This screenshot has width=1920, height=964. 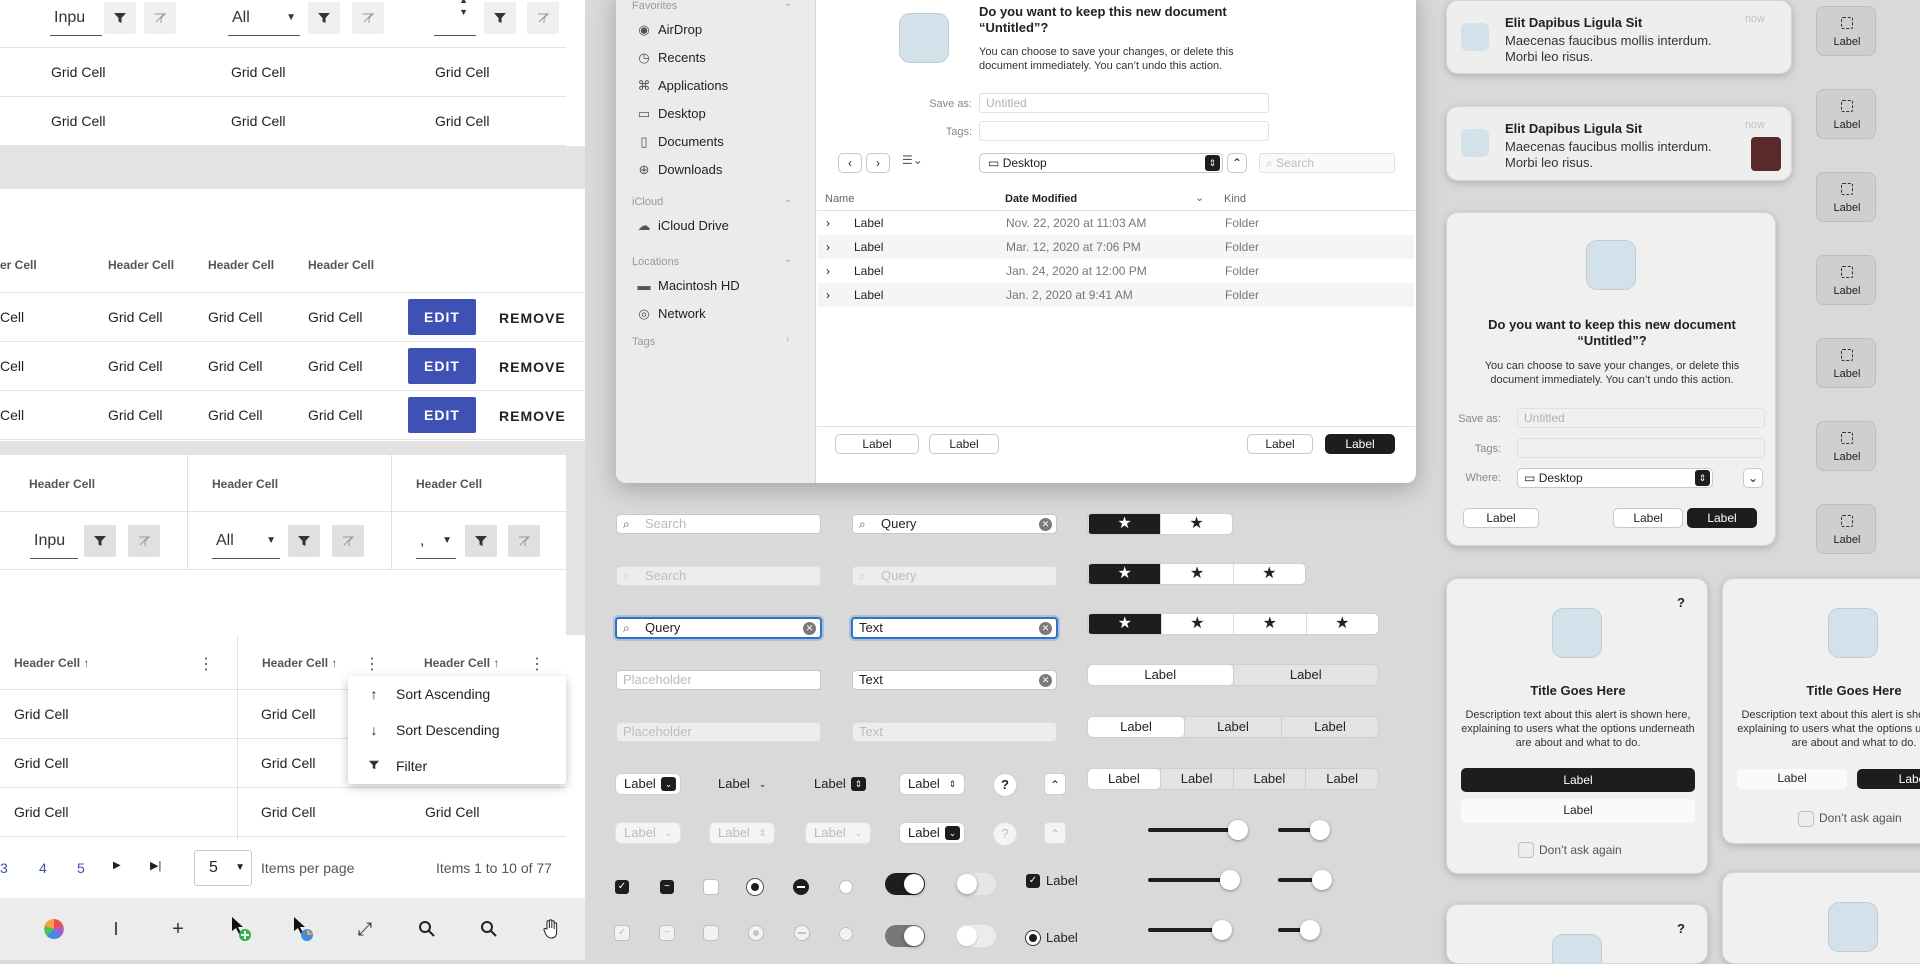 What do you see at coordinates (1116, 247) in the screenshot?
I see `file-row: › Label Mar. 12, 2020 at 7:06 PM Folder` at bounding box center [1116, 247].